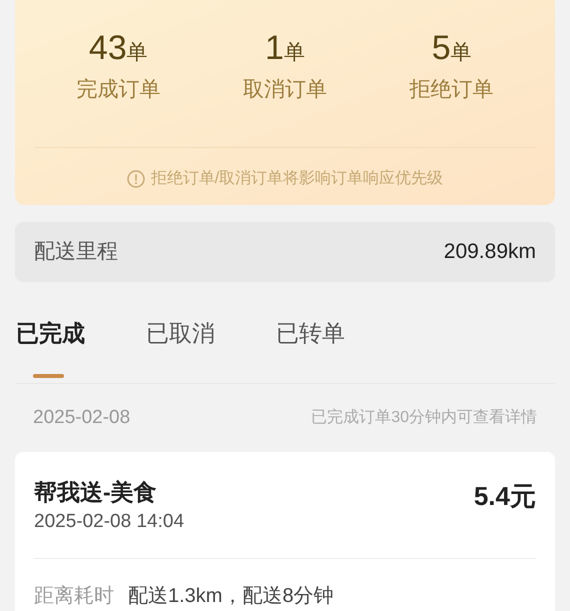 The height and width of the screenshot is (611, 570). What do you see at coordinates (76, 252) in the screenshot?
I see `mileage-label: 配送里程` at bounding box center [76, 252].